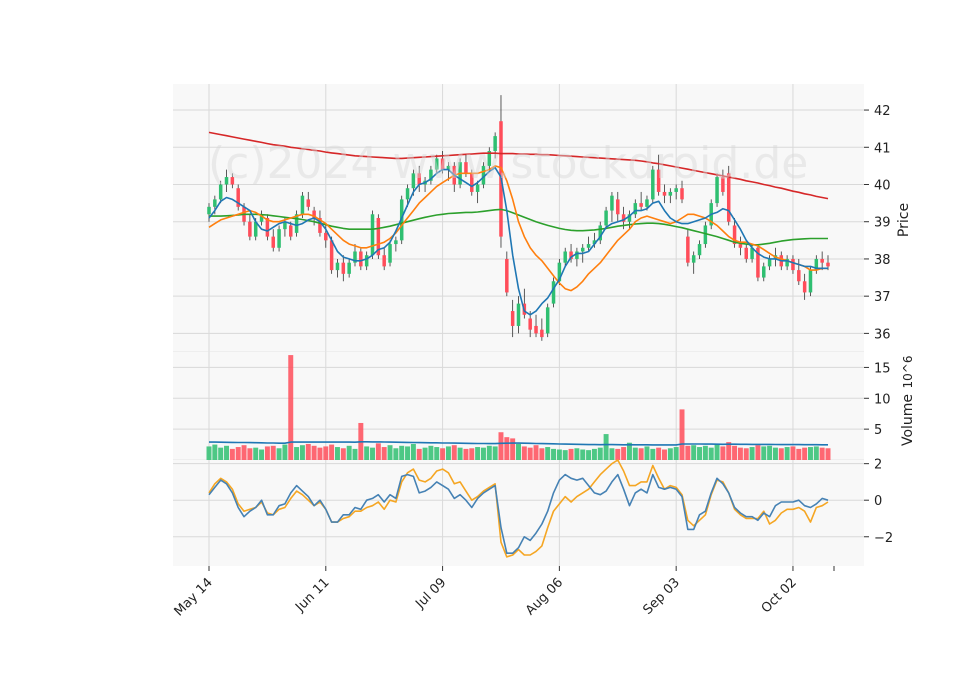 Image resolution: width=960 pixels, height=690 pixels. What do you see at coordinates (882, 223) in the screenshot?
I see `price-y-tick-label: 39` at bounding box center [882, 223].